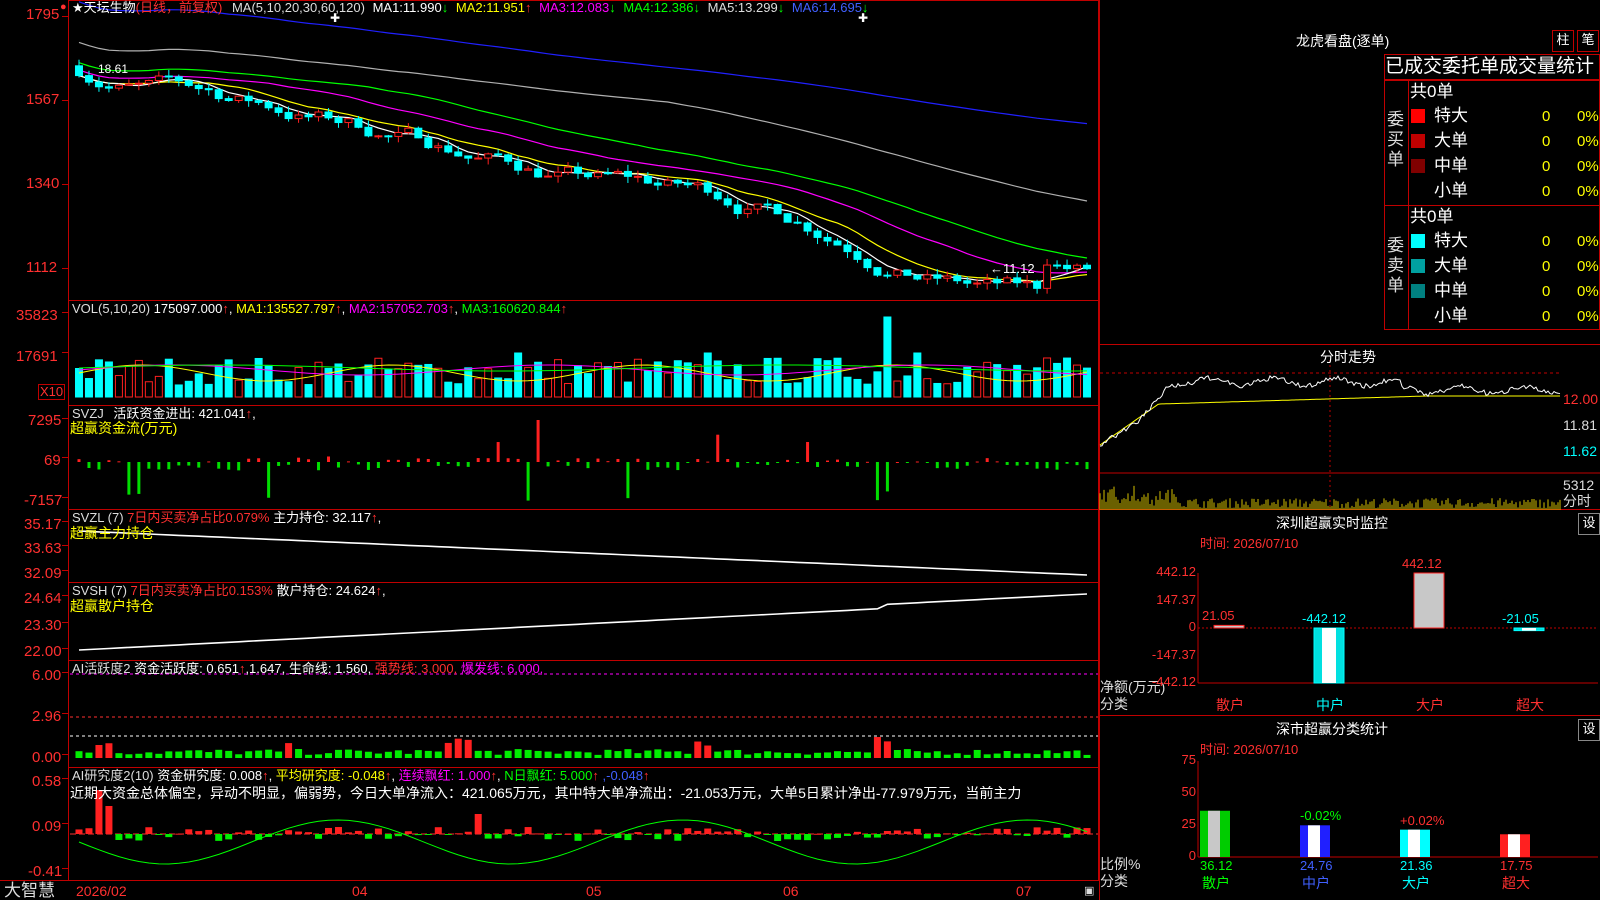 The height and width of the screenshot is (900, 1600). I want to click on lock-icon: ▣, so click(1089, 891).